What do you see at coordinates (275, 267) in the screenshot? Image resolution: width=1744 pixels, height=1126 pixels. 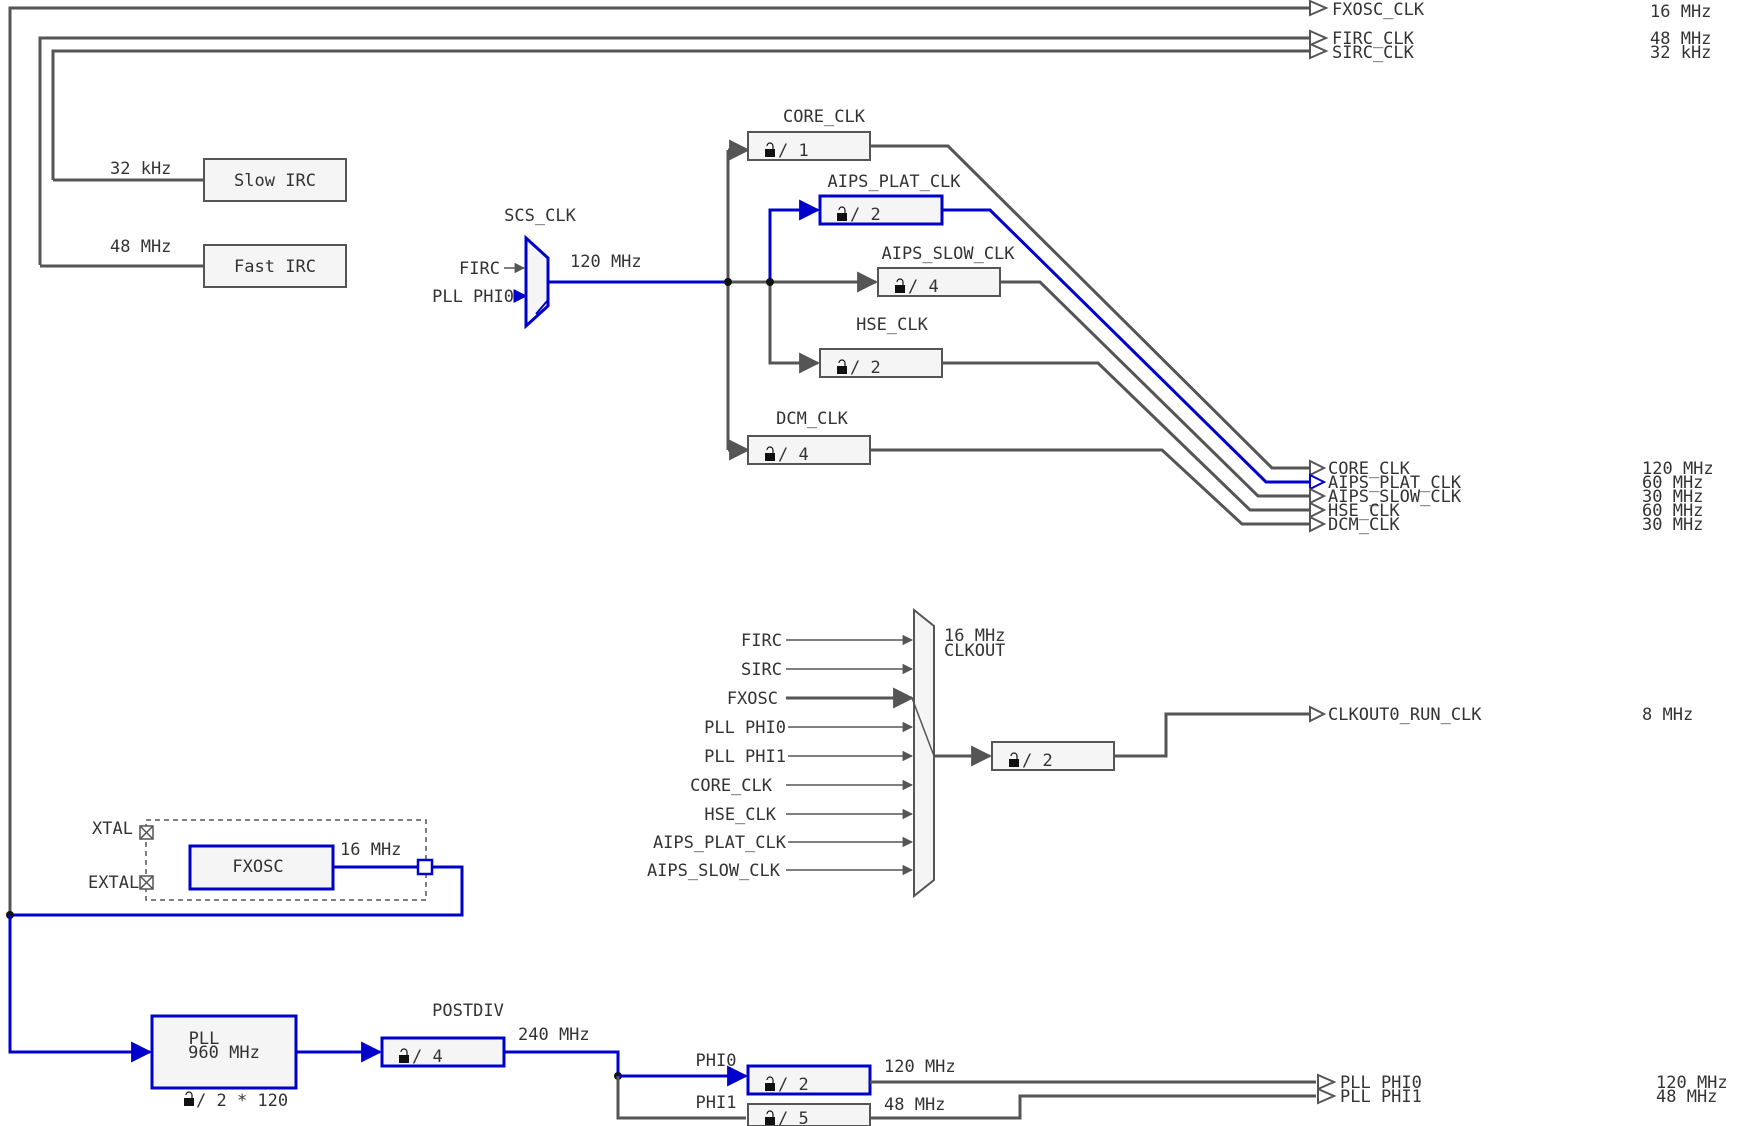 I see `fast-irc-label: Fast IRC` at bounding box center [275, 267].